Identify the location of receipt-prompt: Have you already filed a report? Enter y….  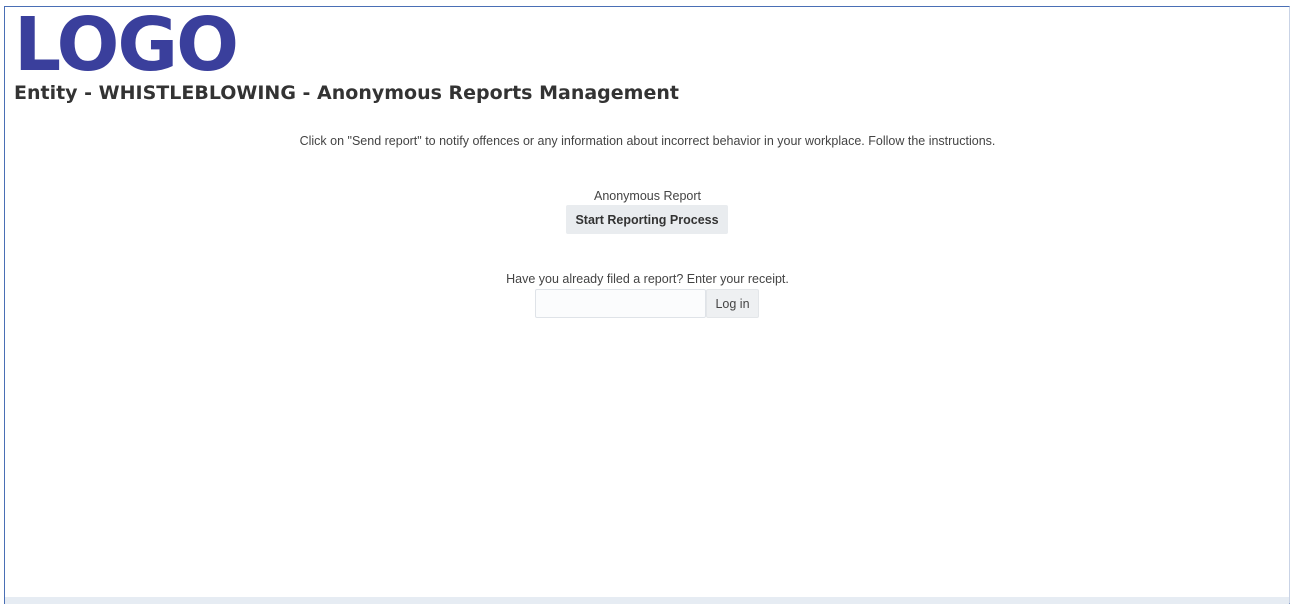
(647, 279).